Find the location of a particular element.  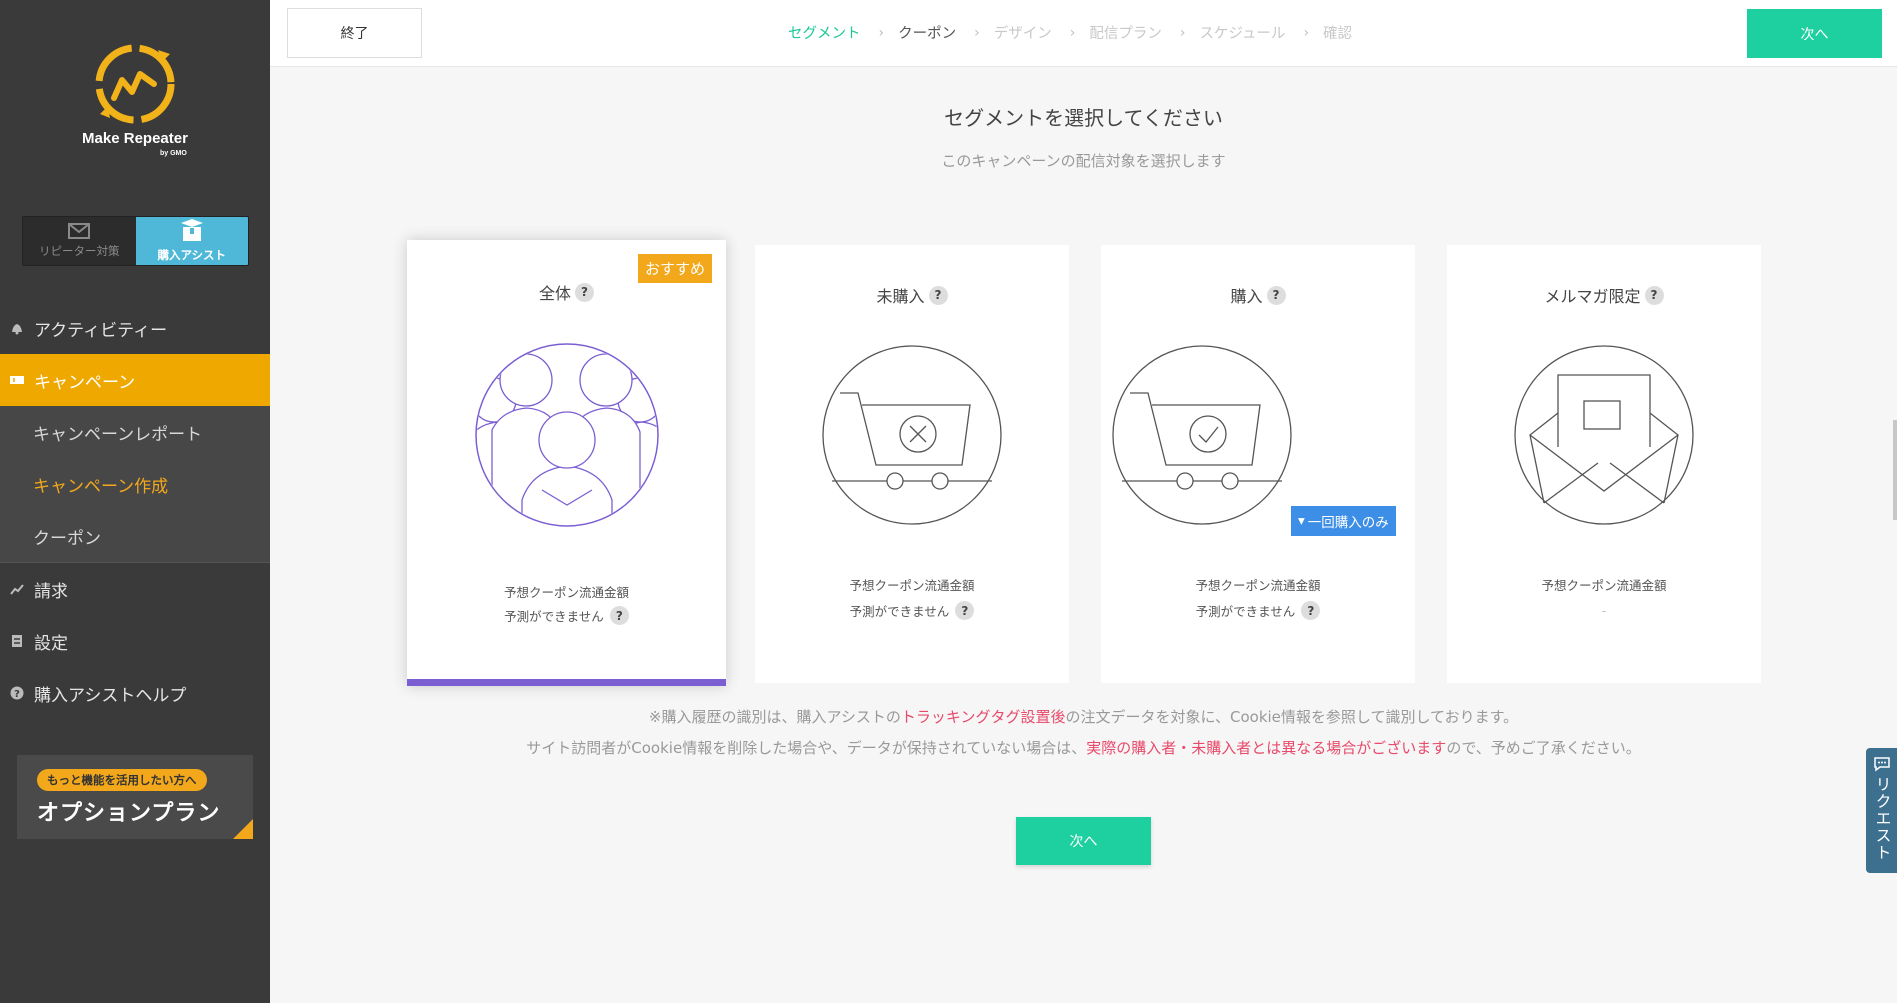

segment-card-purchase: 購入 ? ▾ 一回購入のみ 予想クーポン流通金額 予測ができません ? is located at coordinates (1258, 464).